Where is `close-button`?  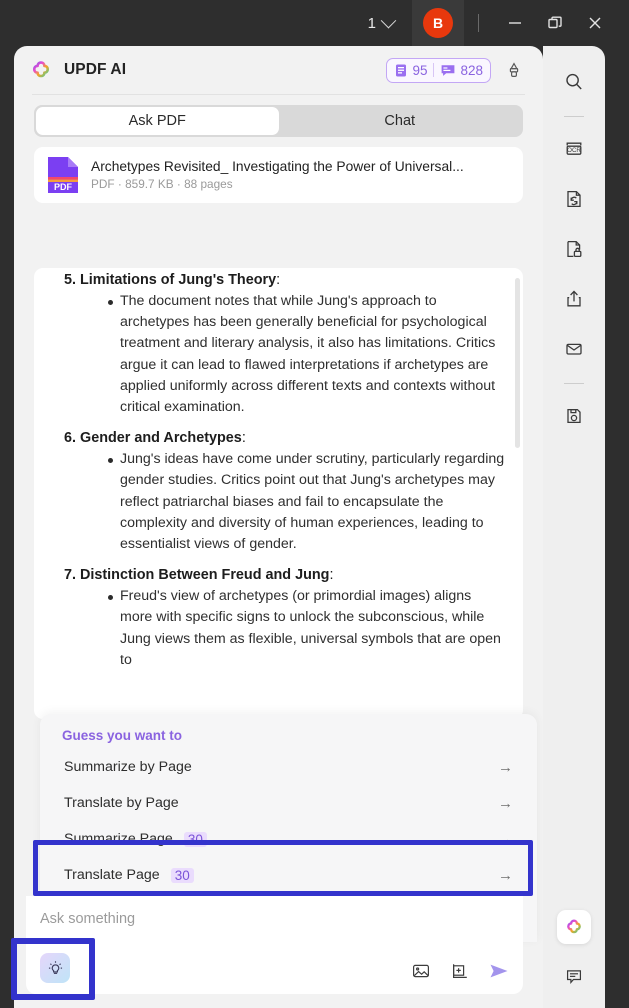 close-button is located at coordinates (595, 23).